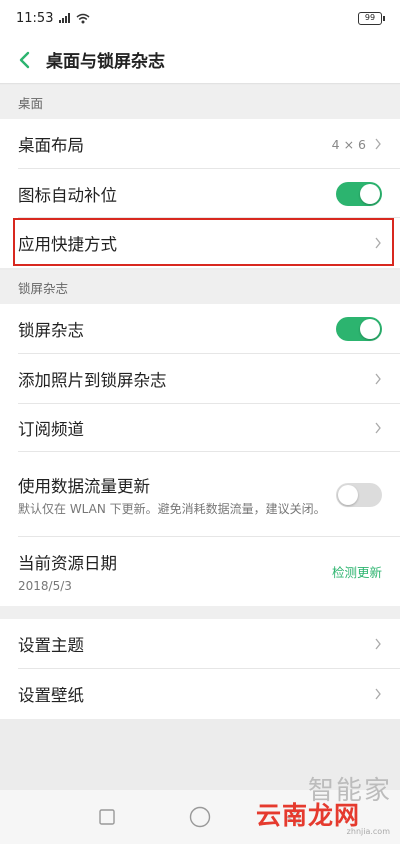 The image size is (400, 844). I want to click on lock-magazine-title: 锁屏杂志, so click(51, 330).